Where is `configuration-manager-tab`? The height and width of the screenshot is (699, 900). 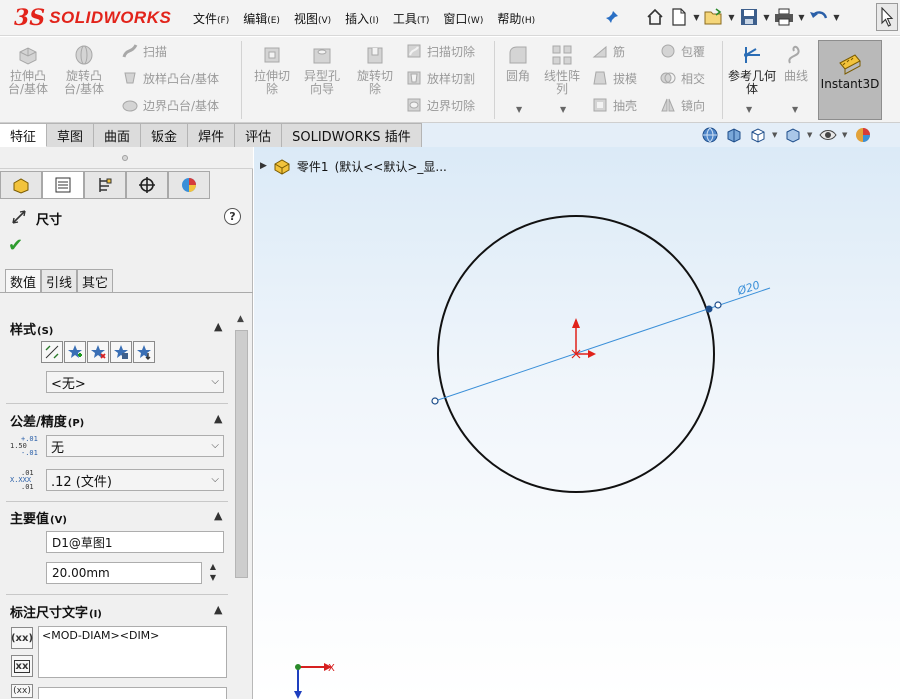
configuration-manager-tab is located at coordinates (105, 185).